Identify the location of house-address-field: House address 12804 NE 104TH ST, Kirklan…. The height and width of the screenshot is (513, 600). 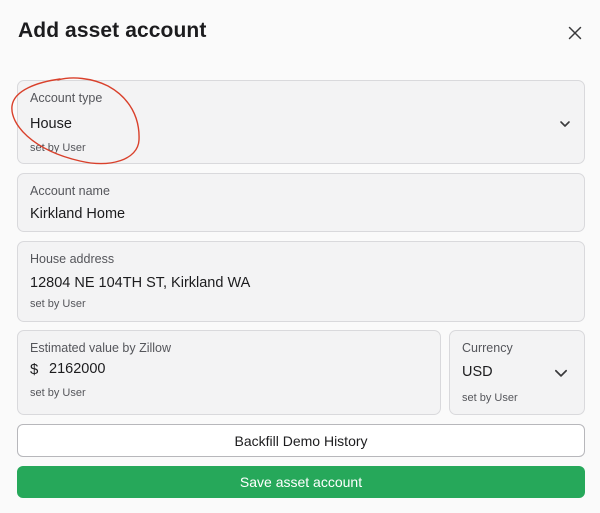
(301, 281).